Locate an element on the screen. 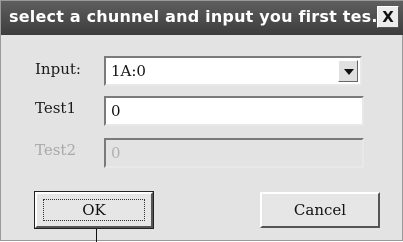  close-button: X is located at coordinates (388, 17).